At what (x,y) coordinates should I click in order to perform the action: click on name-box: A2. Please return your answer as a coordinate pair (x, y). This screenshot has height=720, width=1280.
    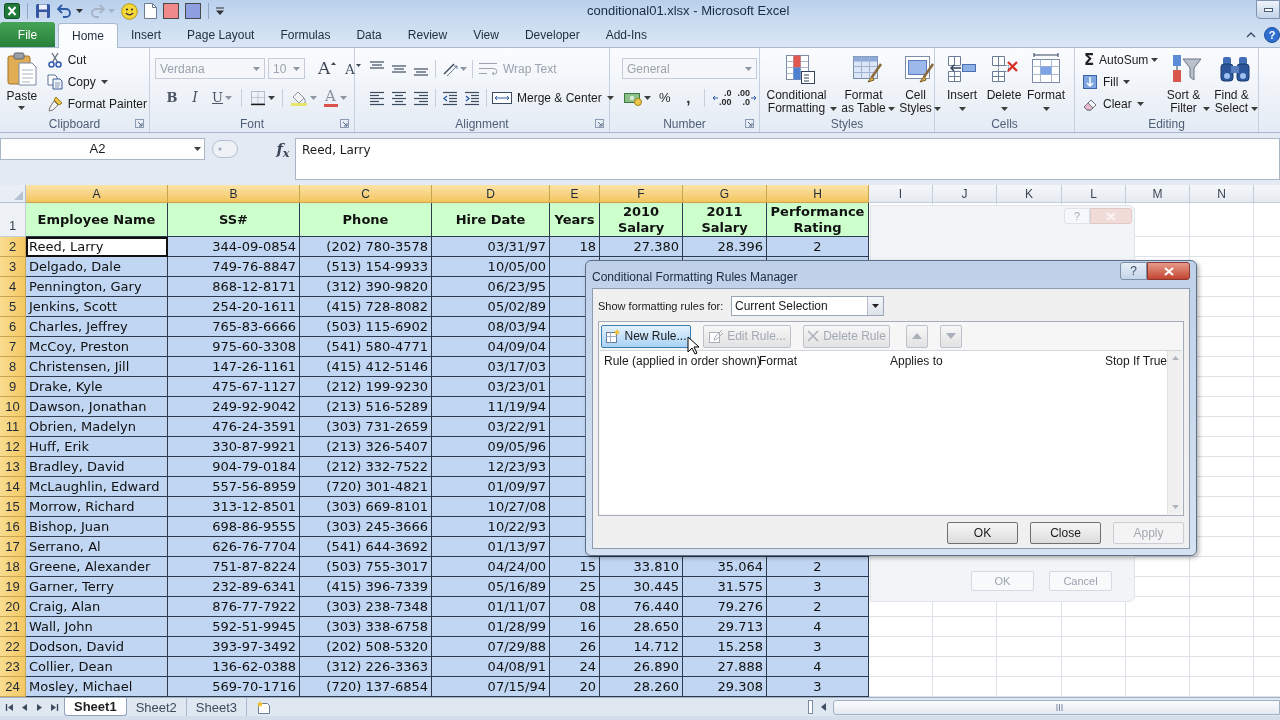
    Looking at the image, I should click on (102, 149).